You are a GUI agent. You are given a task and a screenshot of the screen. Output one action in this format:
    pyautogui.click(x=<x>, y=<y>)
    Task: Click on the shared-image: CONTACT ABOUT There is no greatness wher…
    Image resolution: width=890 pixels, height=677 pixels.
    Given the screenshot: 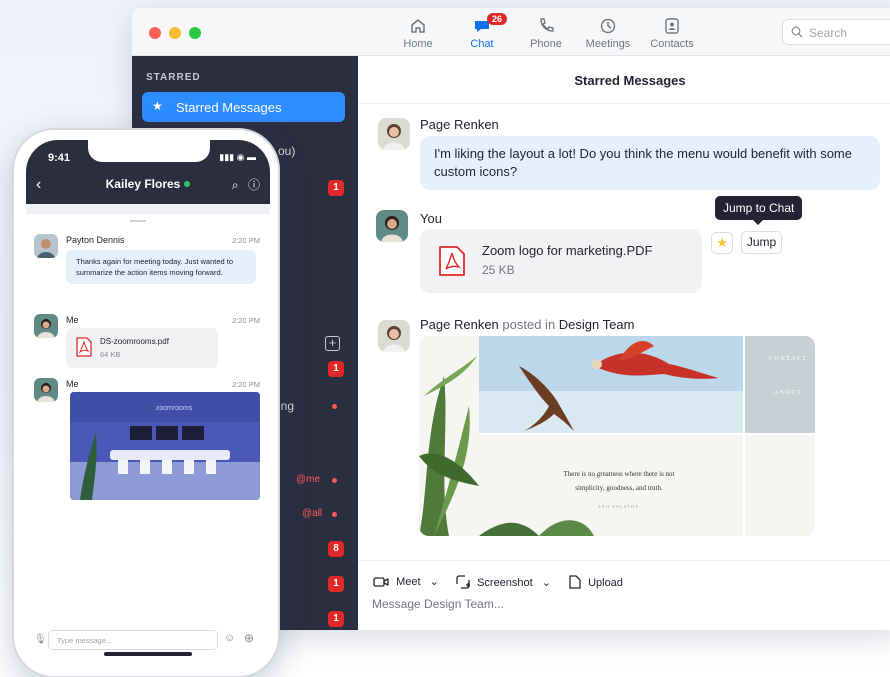 What is the action you would take?
    pyautogui.click(x=617, y=436)
    